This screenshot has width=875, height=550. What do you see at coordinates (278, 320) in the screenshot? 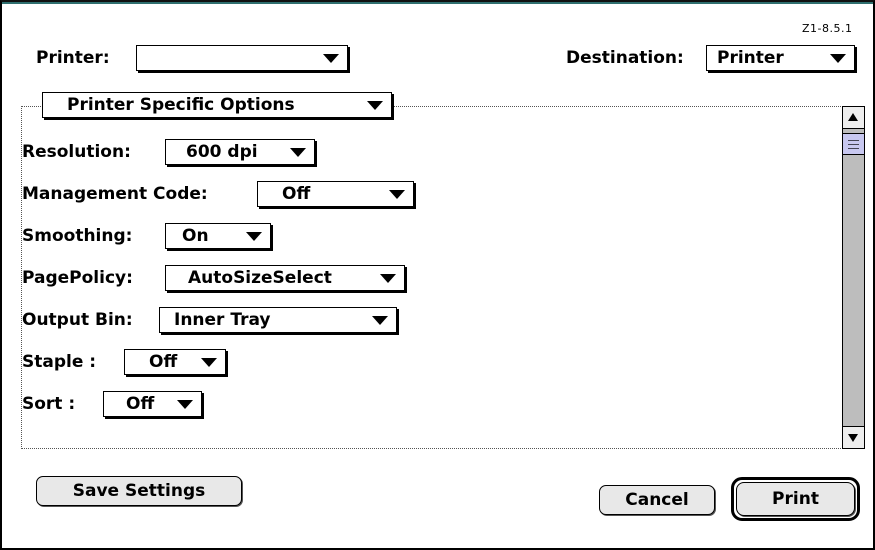
I see `output-bin-popup: Inner Tray` at bounding box center [278, 320].